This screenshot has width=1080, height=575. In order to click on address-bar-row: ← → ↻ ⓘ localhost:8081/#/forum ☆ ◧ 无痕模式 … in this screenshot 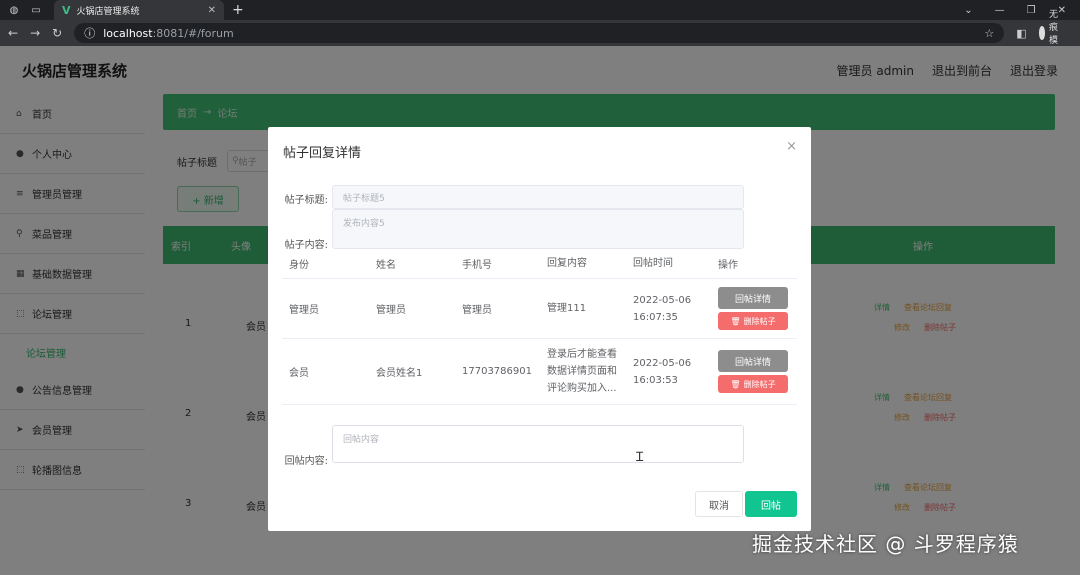, I will do `click(540, 34)`.